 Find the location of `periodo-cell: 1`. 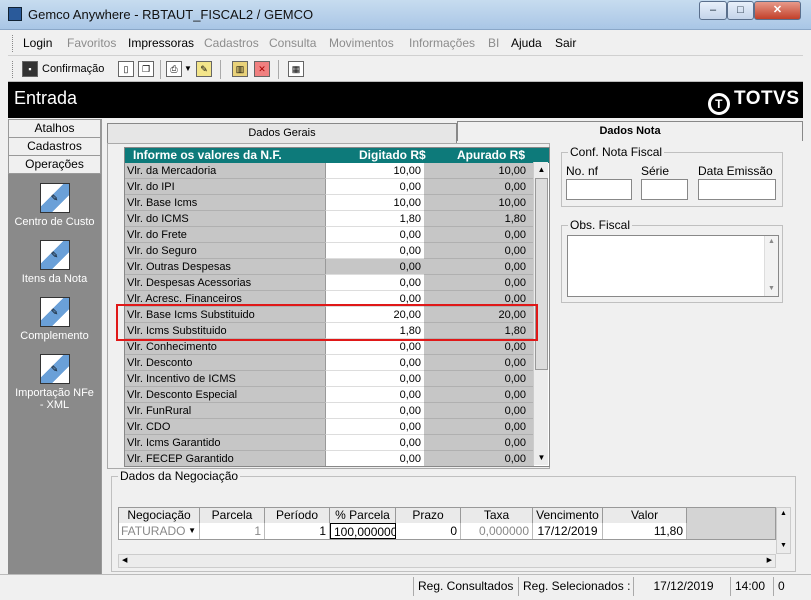

periodo-cell: 1 is located at coordinates (297, 531).